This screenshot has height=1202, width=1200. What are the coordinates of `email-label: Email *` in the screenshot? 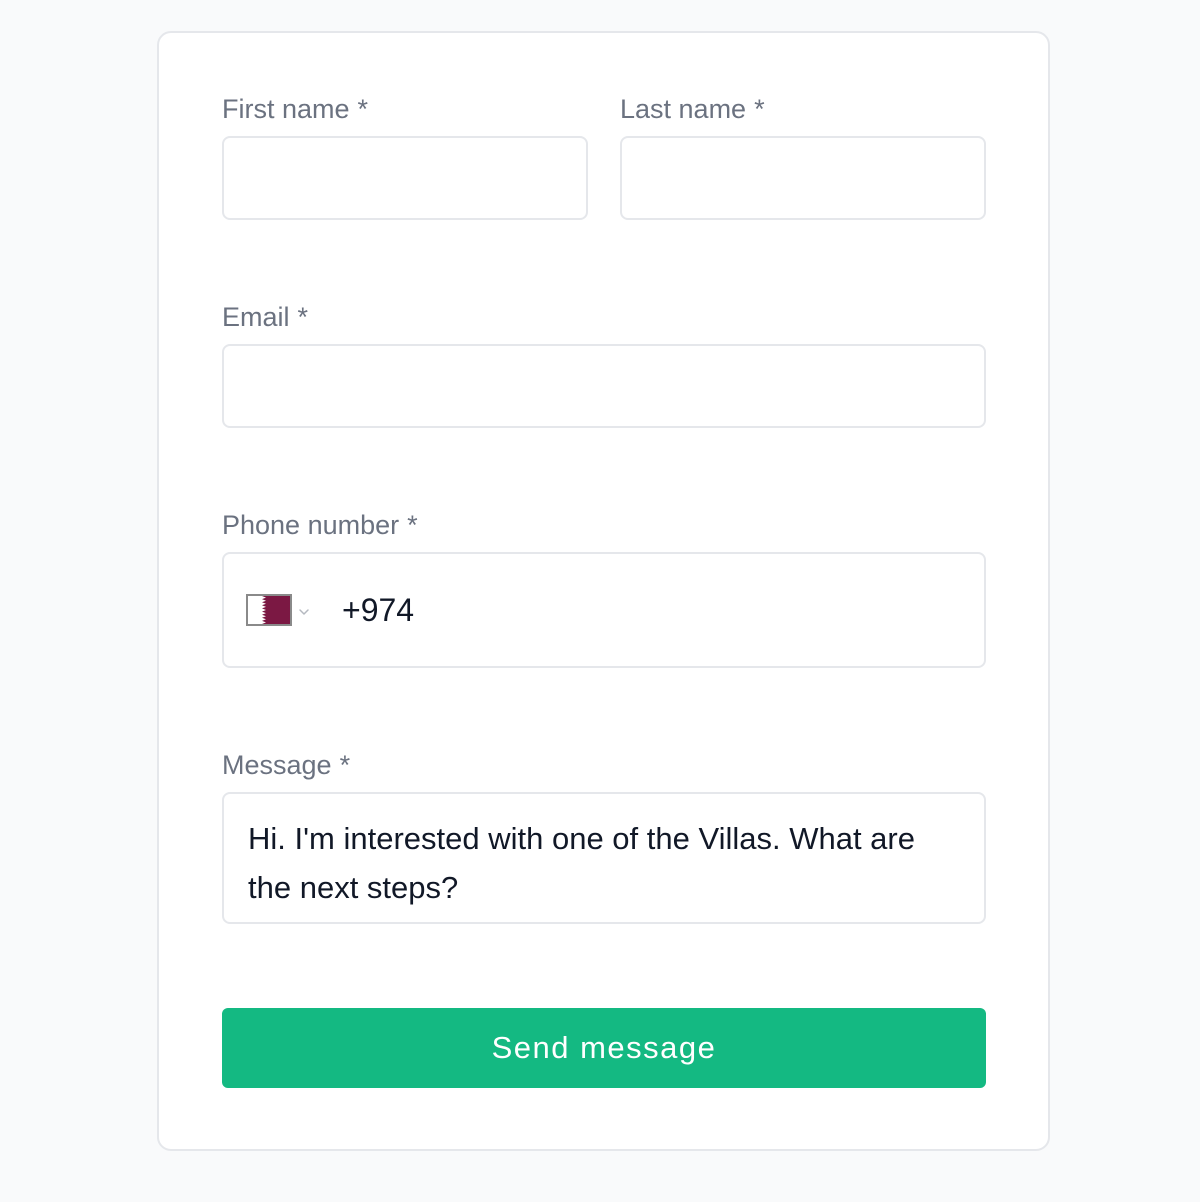 It's located at (265, 317).